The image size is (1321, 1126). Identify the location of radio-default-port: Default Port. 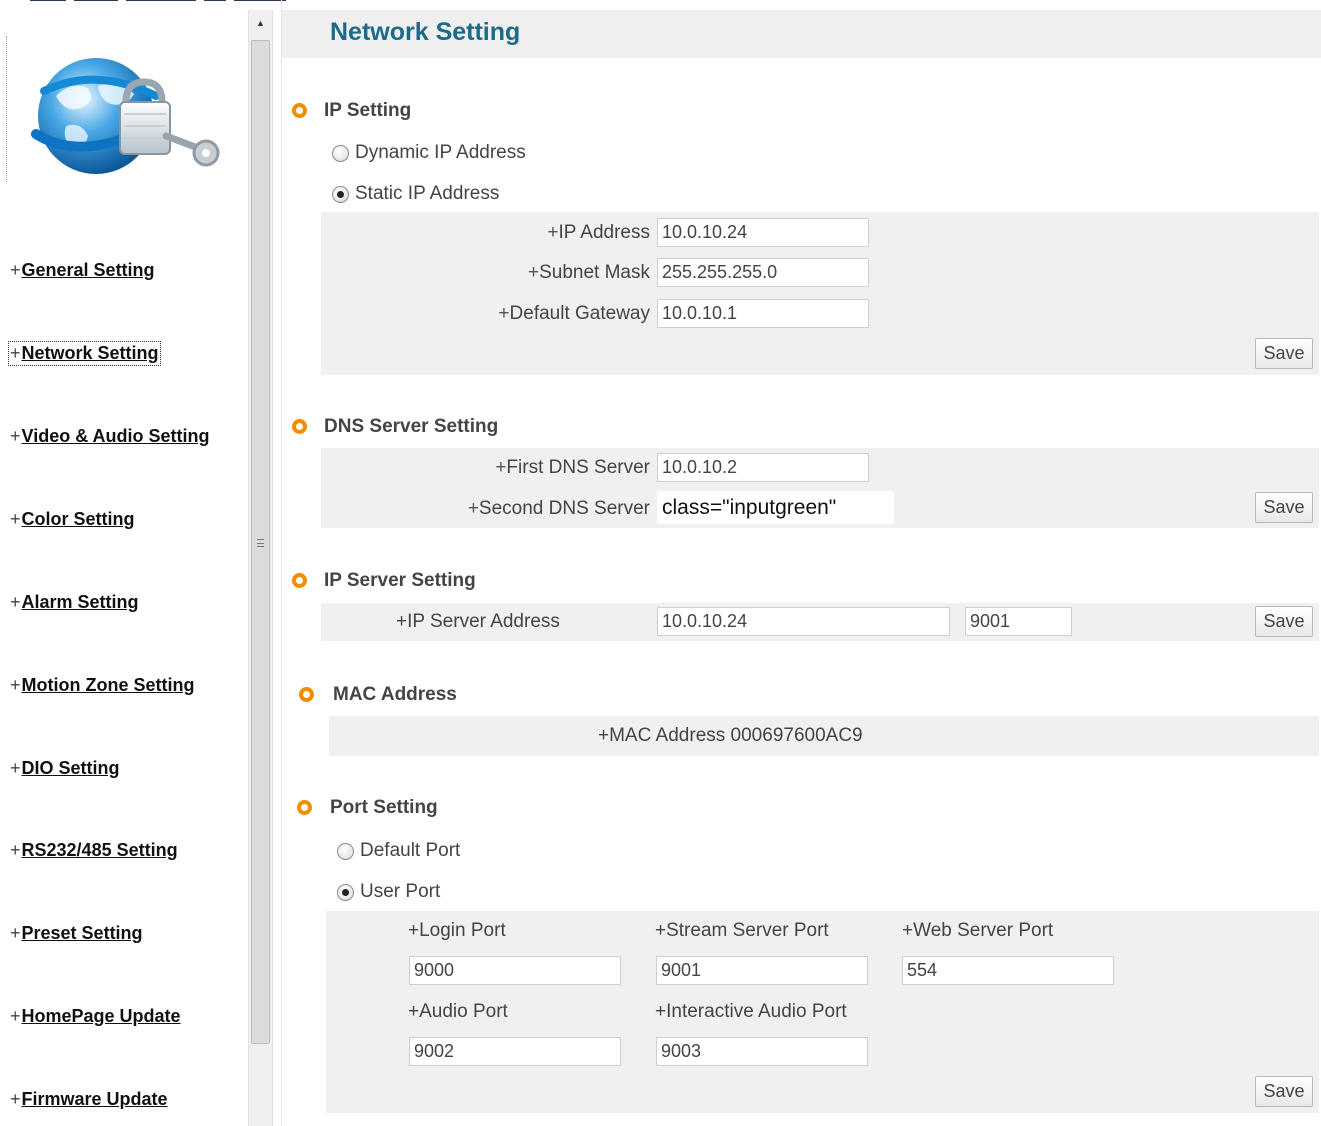
(398, 851).